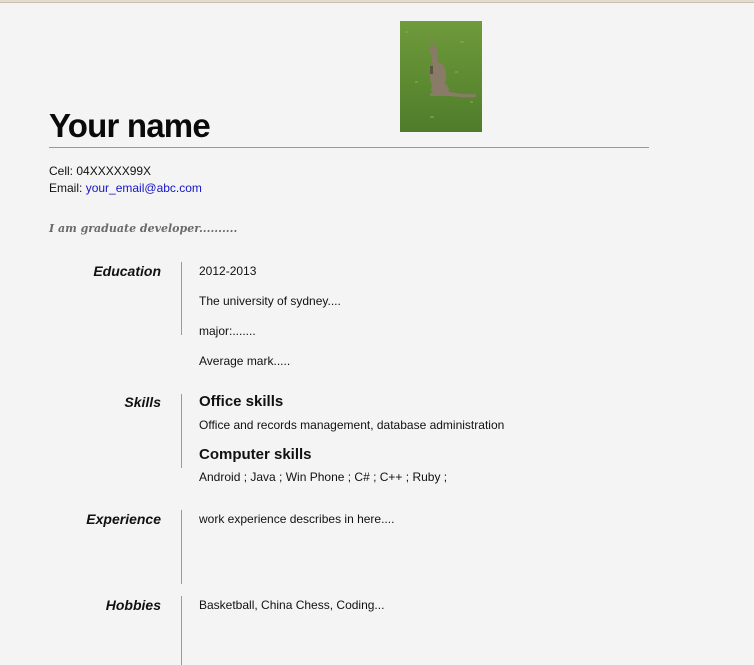 The image size is (754, 665). Describe the element at coordinates (228, 271) in the screenshot. I see `education-years: 2012-2013` at that location.